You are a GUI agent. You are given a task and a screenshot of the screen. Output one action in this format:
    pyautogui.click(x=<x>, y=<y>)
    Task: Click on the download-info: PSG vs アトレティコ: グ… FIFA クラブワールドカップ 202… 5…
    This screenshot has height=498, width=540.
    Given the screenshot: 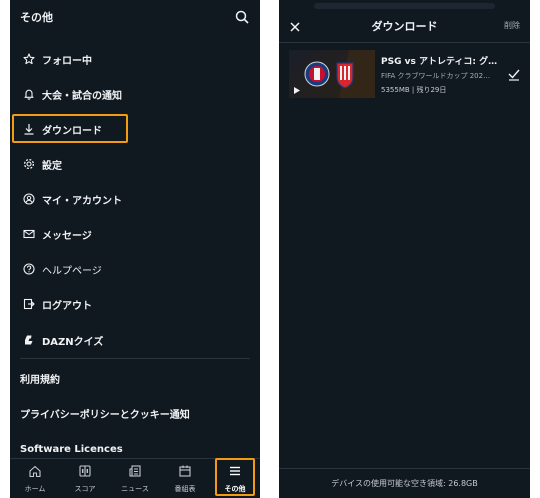 What is the action you would take?
    pyautogui.click(x=441, y=74)
    